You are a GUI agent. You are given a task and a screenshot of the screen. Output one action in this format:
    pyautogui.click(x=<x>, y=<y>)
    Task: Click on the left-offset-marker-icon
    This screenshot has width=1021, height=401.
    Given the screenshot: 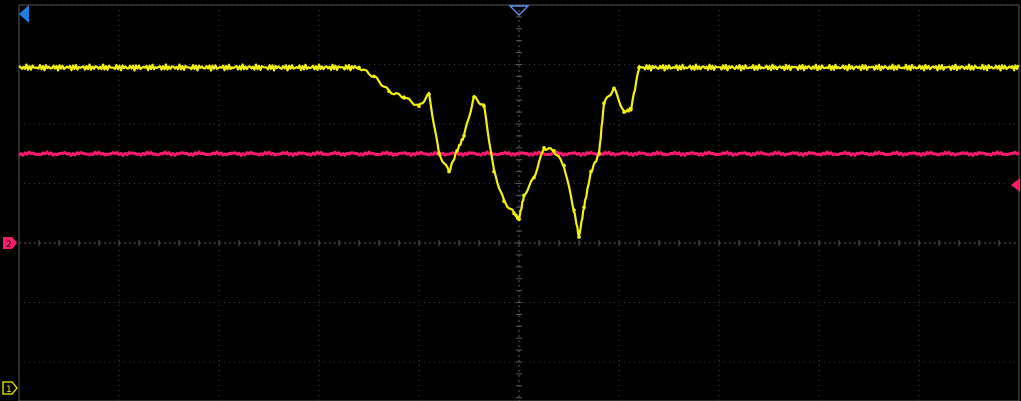 What is the action you would take?
    pyautogui.click(x=24, y=14)
    